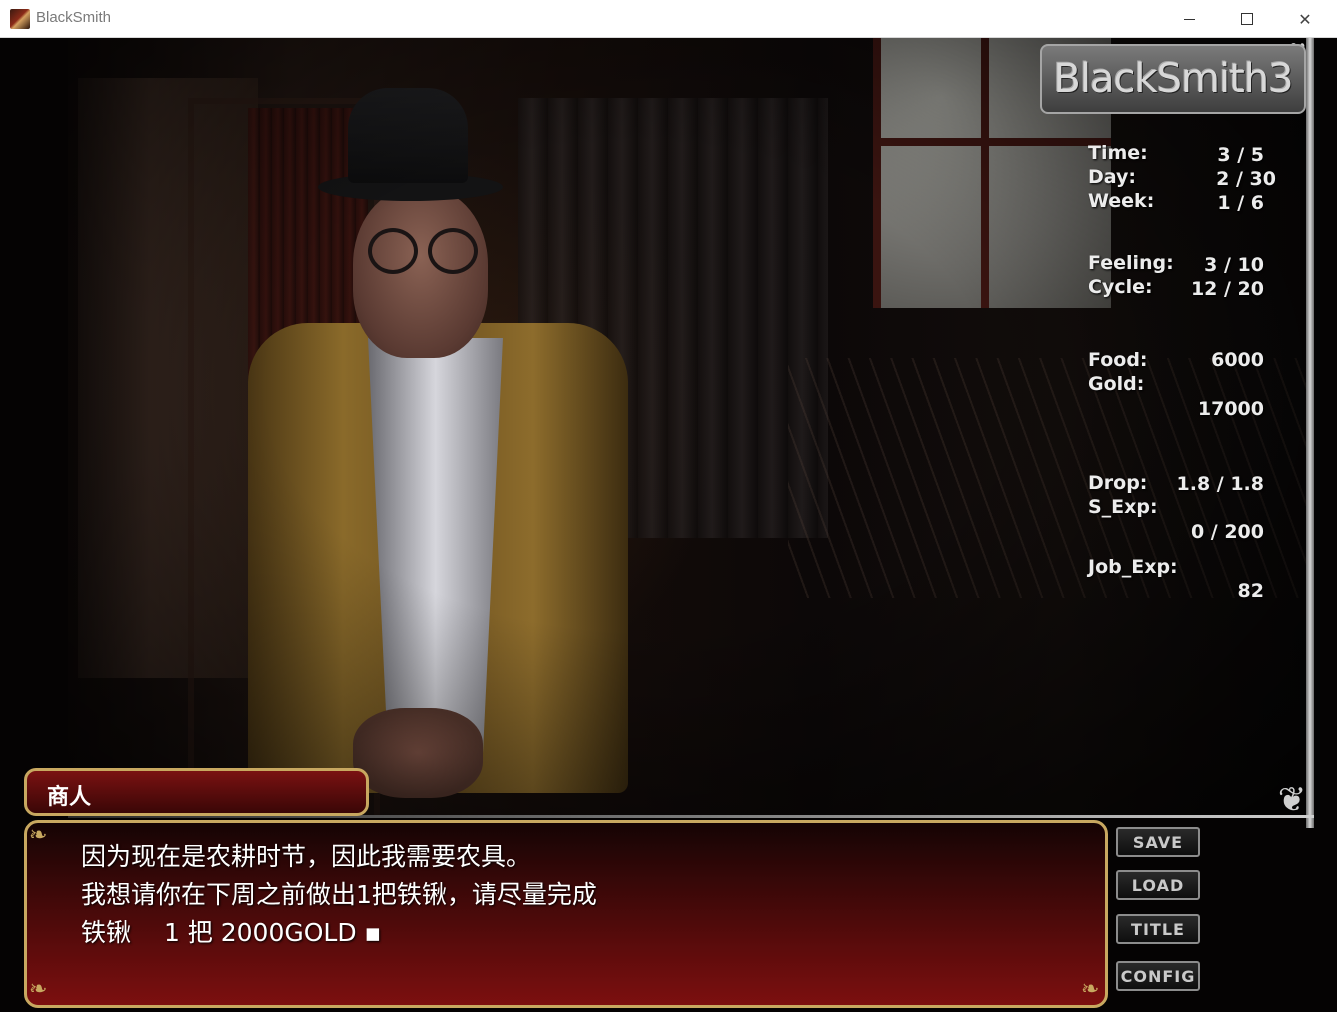 The width and height of the screenshot is (1337, 1012). Describe the element at coordinates (668, 19) in the screenshot. I see `window-titlebar: BlackSmith ✕` at that location.